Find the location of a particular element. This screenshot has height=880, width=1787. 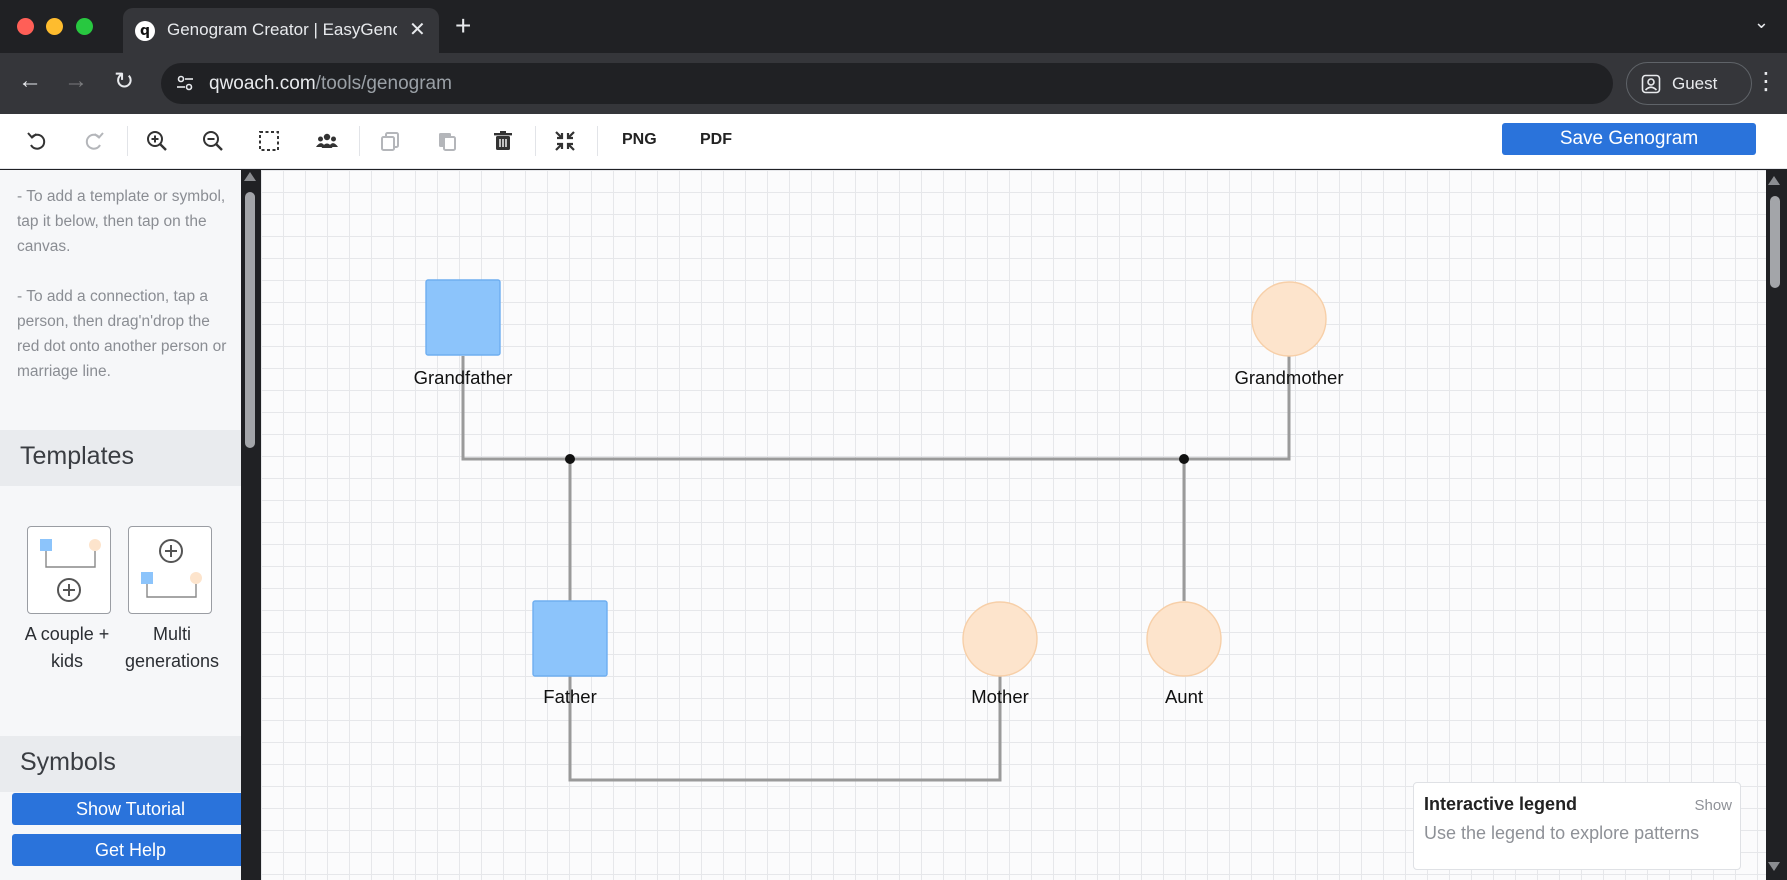

site-favicon-icon: q is located at coordinates (145, 31).